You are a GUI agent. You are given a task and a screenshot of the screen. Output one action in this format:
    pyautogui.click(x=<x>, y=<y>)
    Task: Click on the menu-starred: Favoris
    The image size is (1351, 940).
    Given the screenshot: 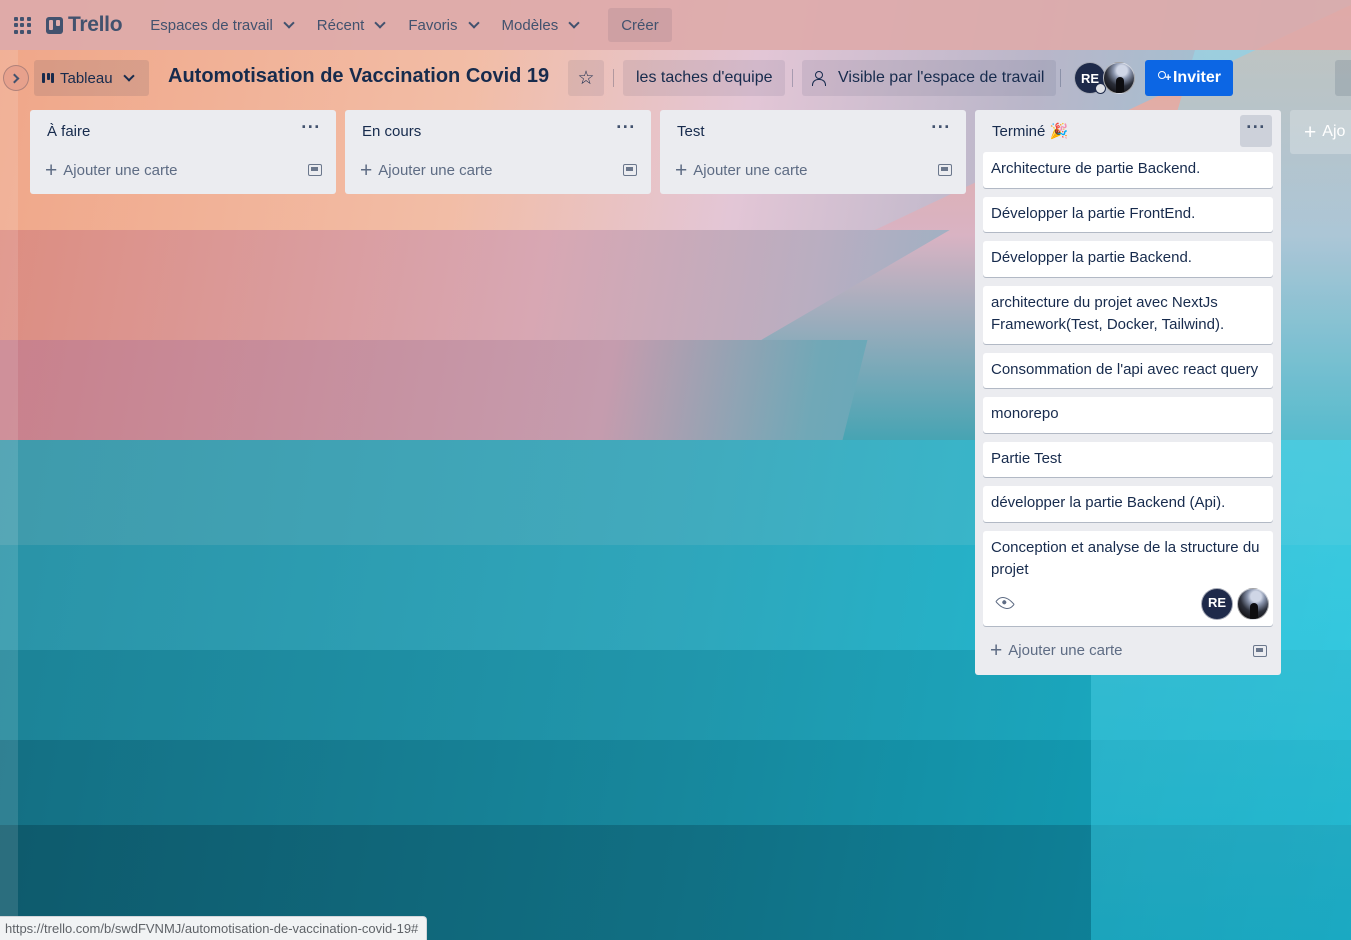 What is the action you would take?
    pyautogui.click(x=444, y=25)
    